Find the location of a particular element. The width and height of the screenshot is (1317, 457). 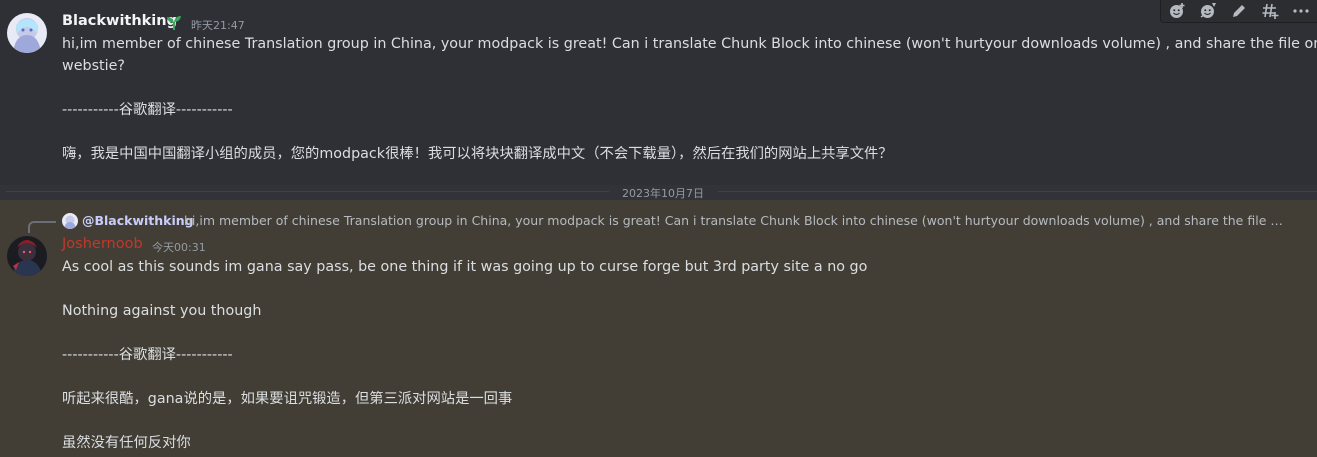

add-reaction-icon is located at coordinates (1176, 11).